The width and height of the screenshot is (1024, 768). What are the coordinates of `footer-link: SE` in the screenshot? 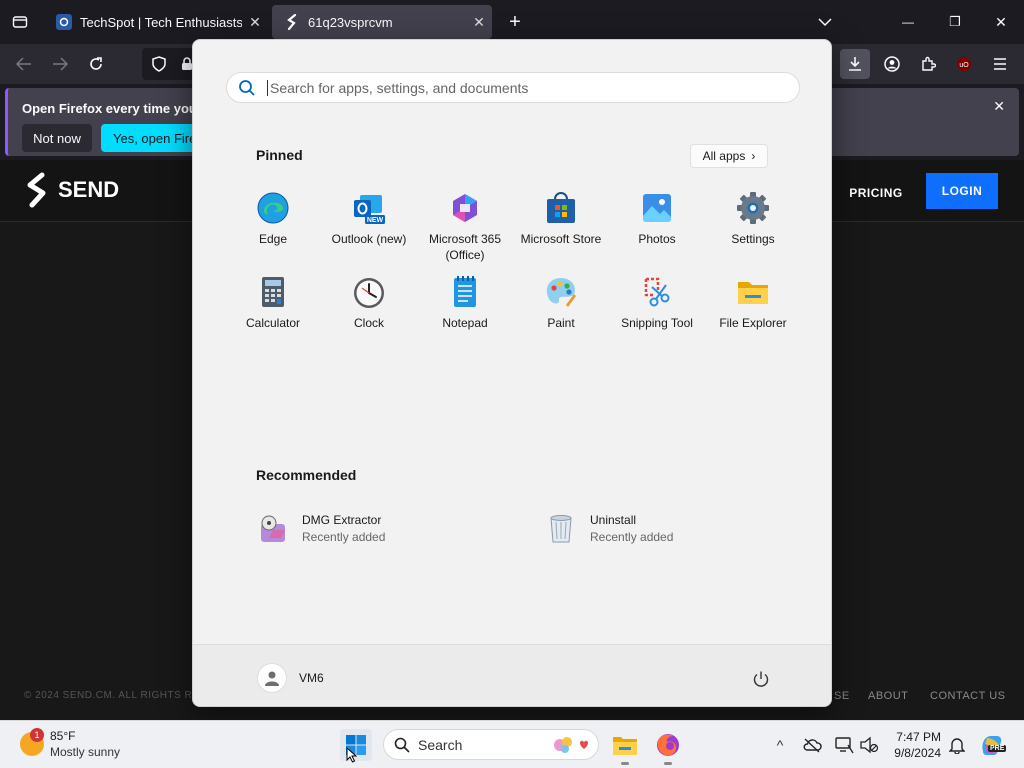 It's located at (842, 696).